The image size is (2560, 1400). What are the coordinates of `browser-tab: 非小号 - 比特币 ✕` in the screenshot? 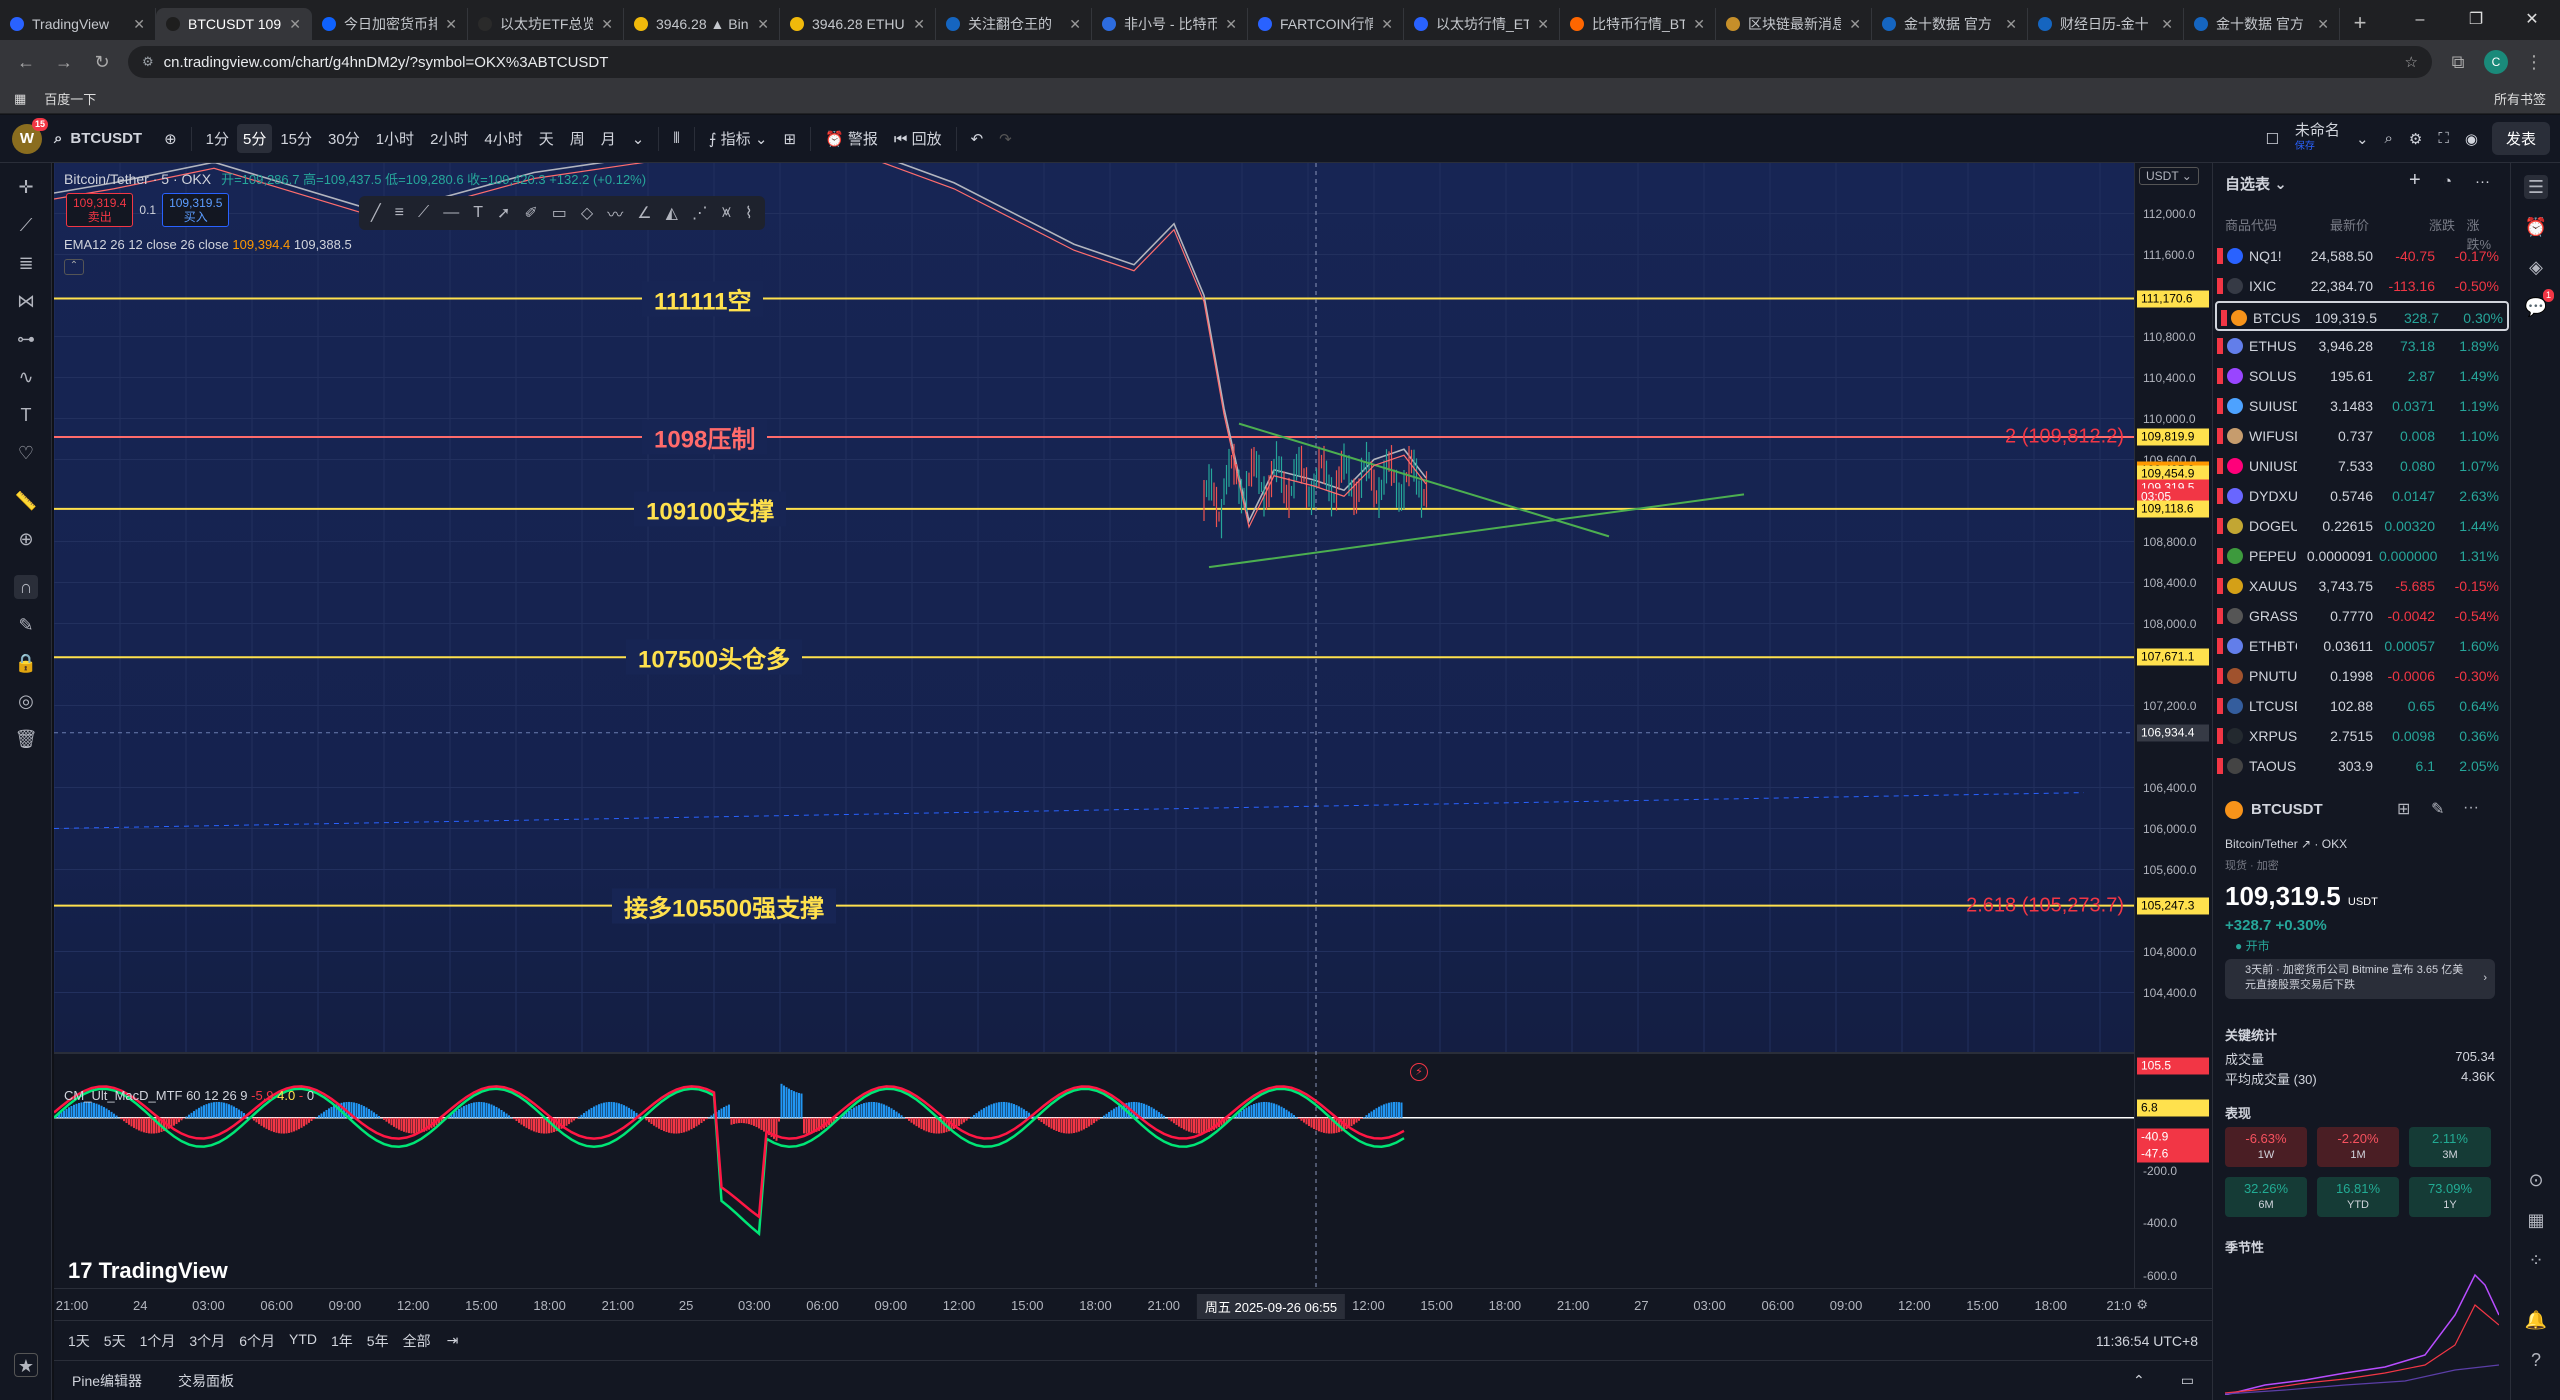 It's located at (1170, 24).